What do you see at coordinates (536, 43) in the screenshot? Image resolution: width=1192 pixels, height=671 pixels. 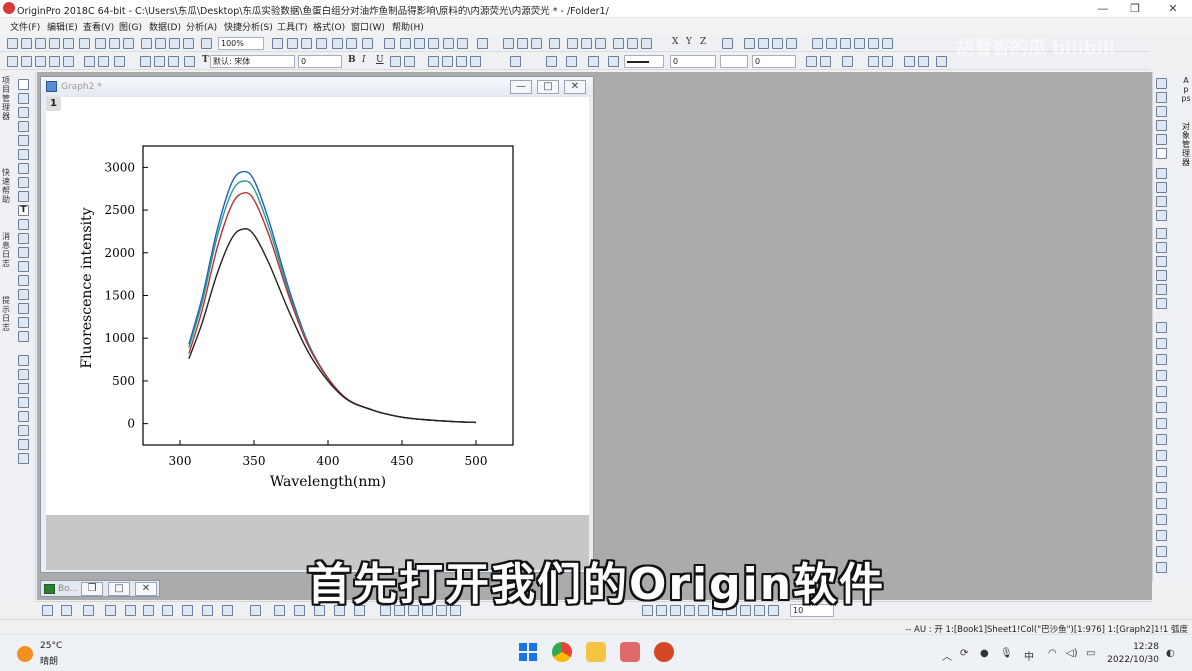 I see `stats-icon` at bounding box center [536, 43].